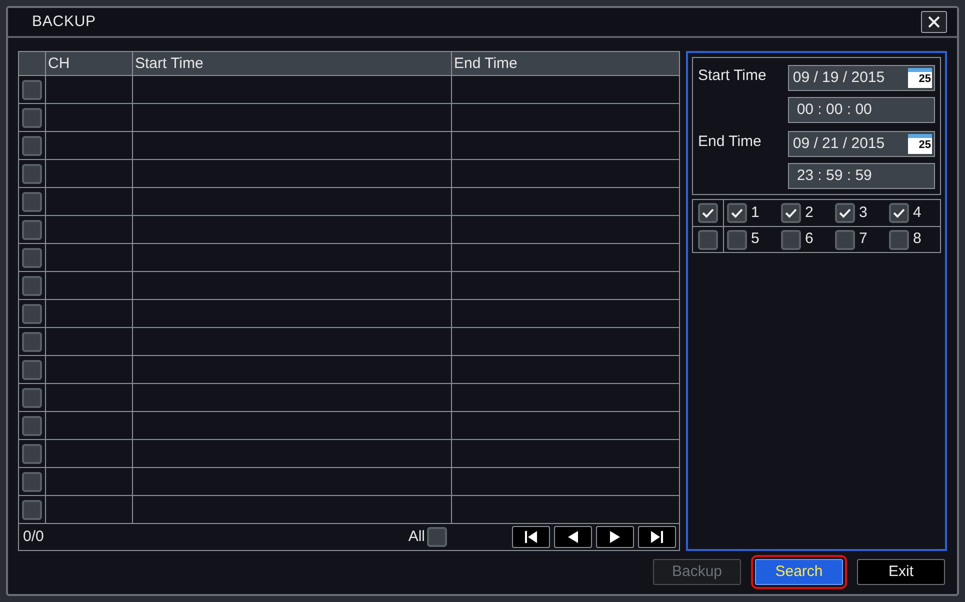  I want to click on time-field: 00 : 00 : 00, so click(861, 110).